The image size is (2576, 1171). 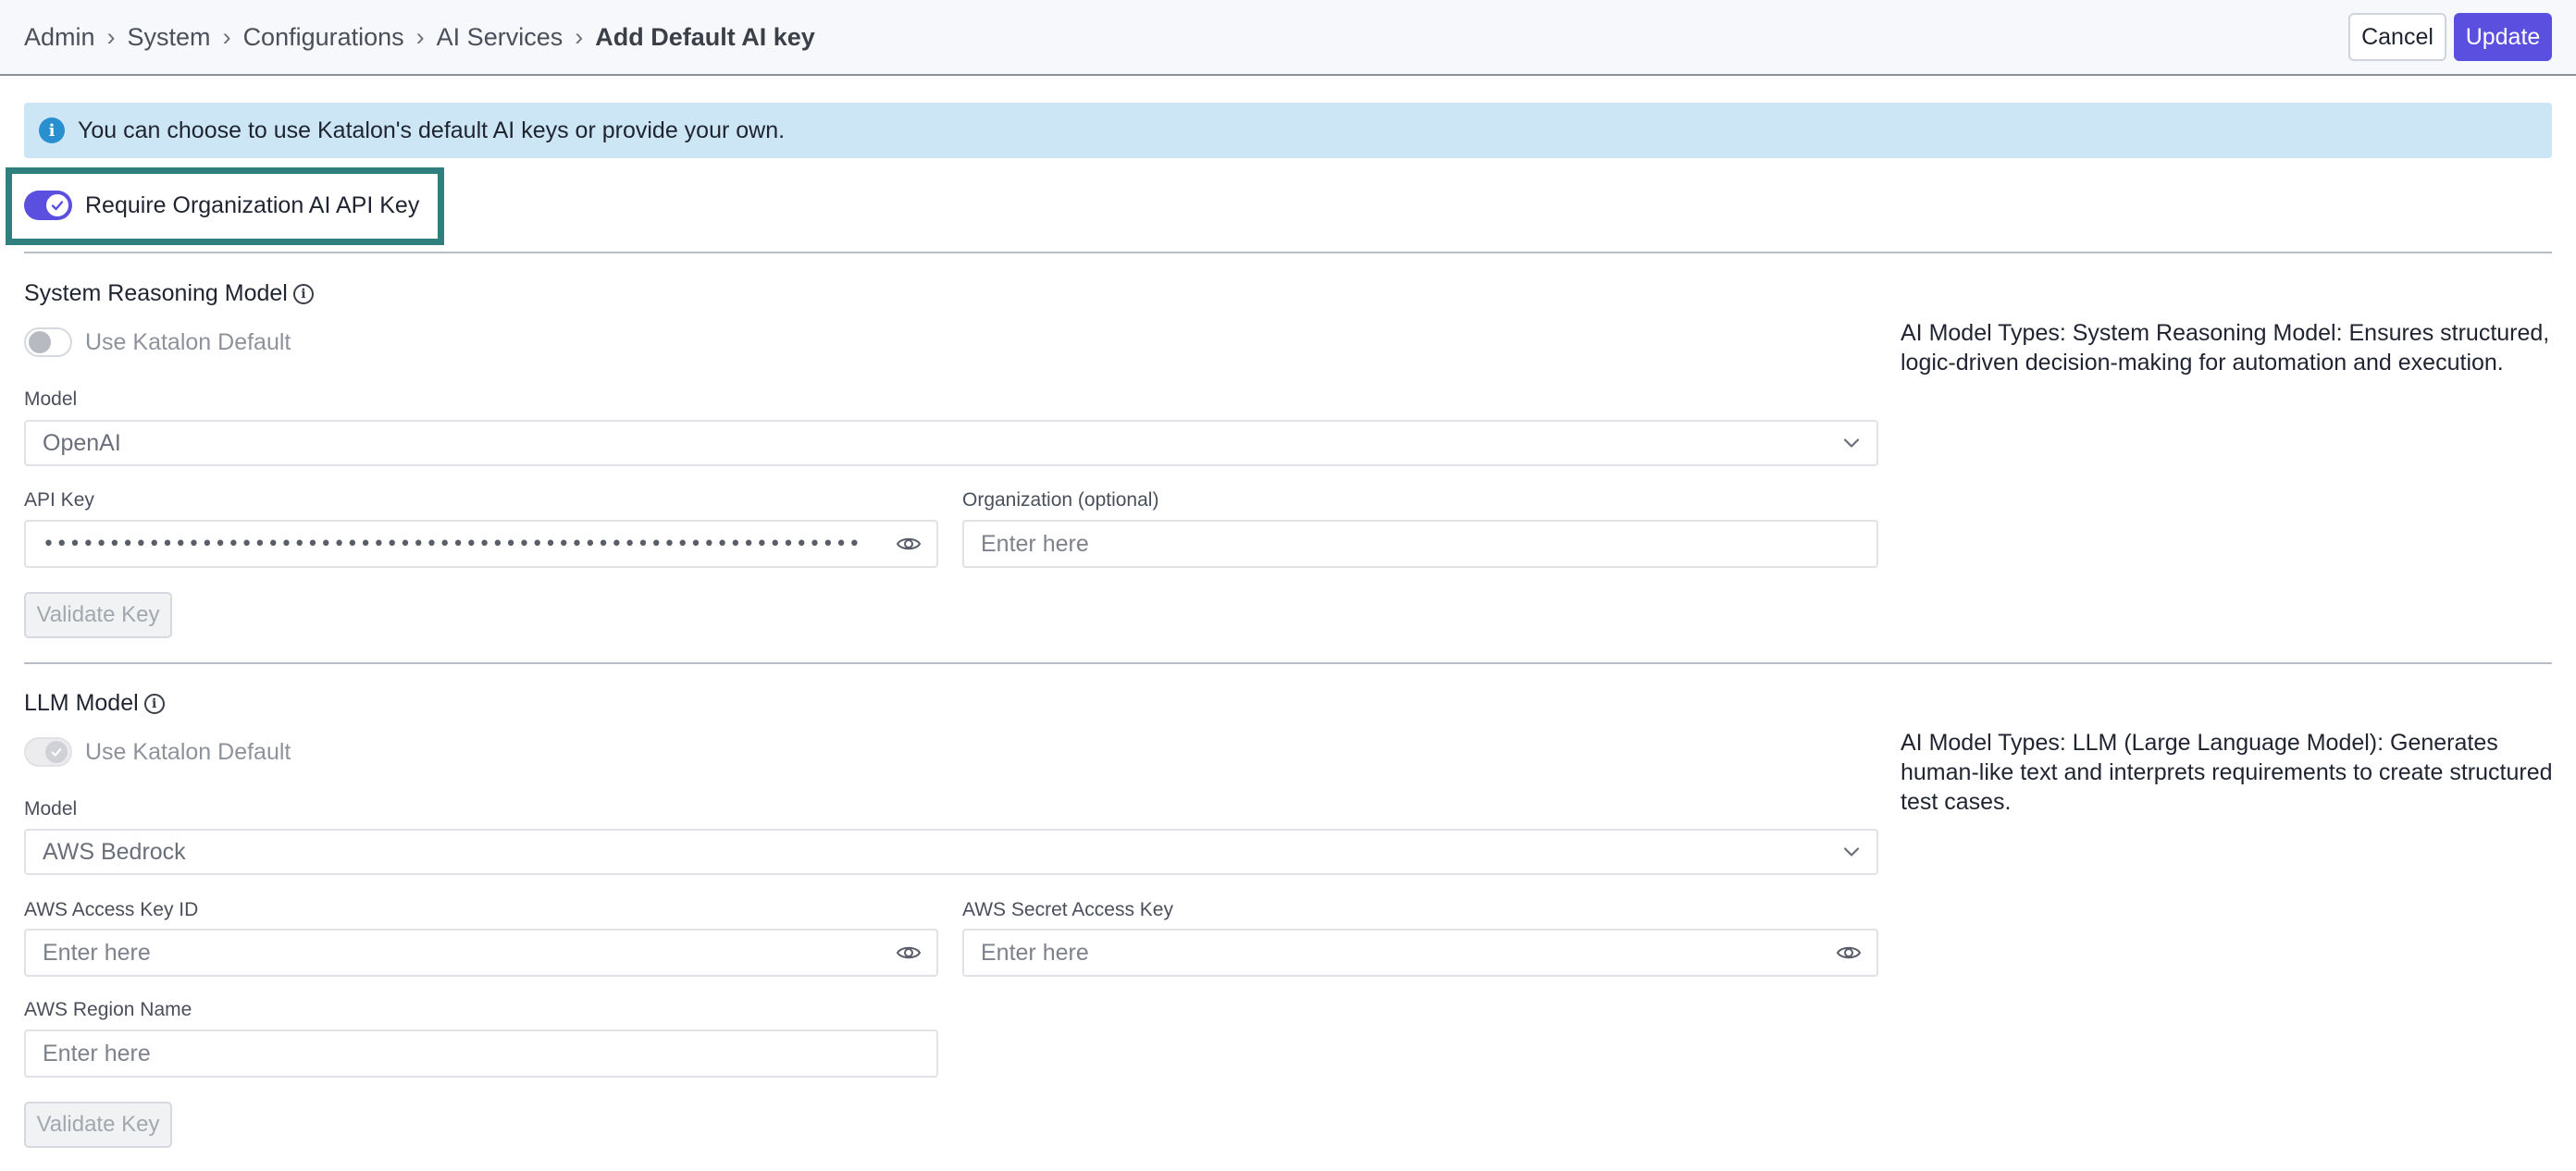 What do you see at coordinates (169, 38) in the screenshot?
I see `breadcrumb-system: System` at bounding box center [169, 38].